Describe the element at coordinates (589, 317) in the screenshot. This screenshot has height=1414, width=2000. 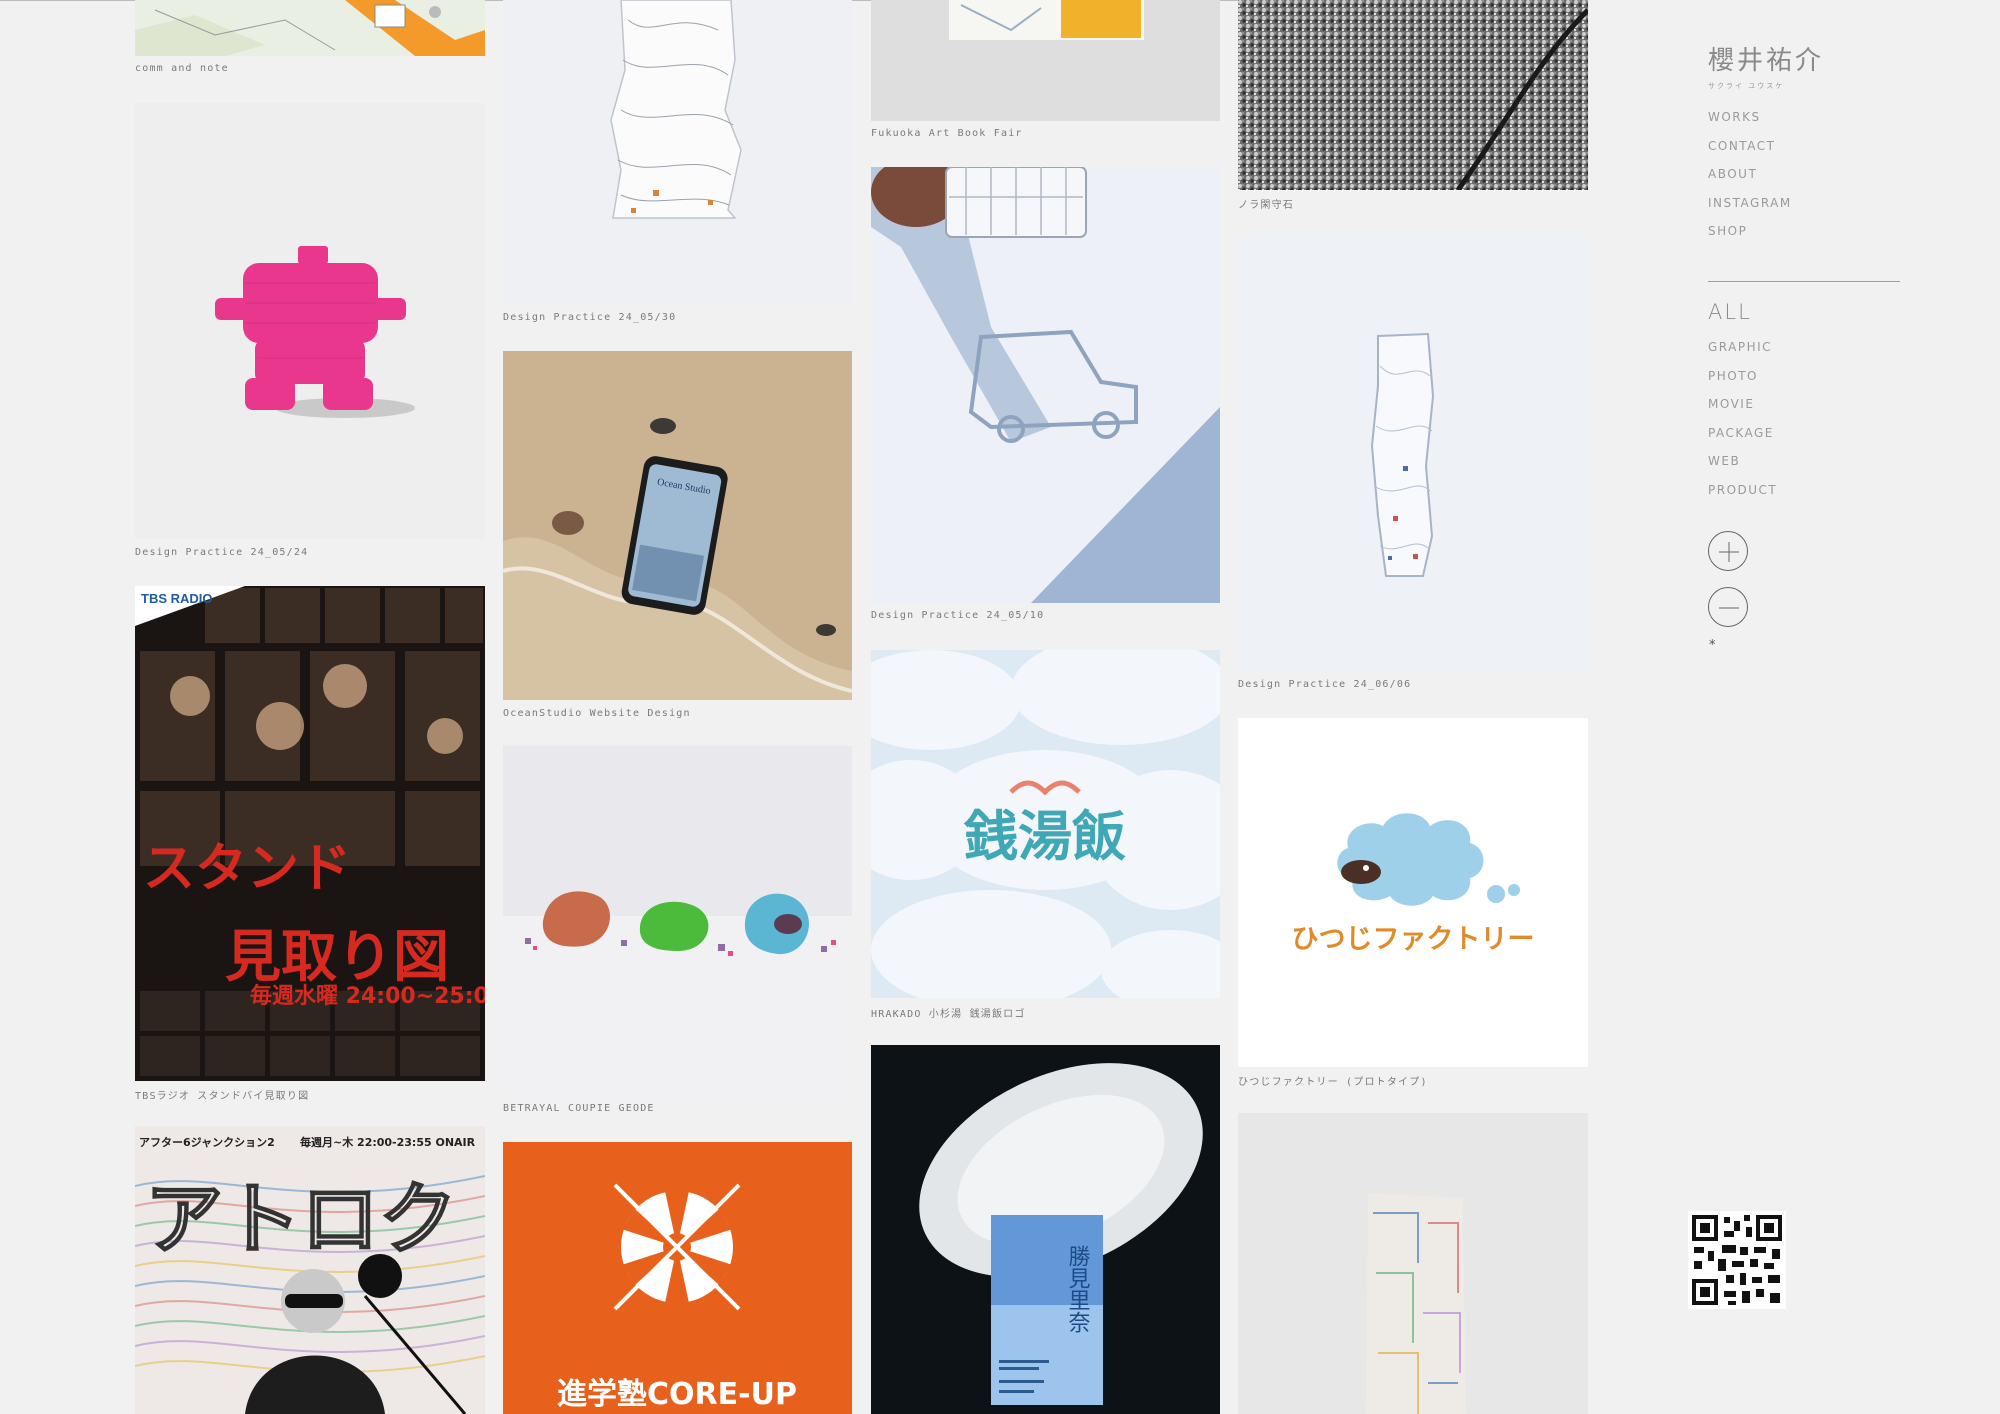
I see `work-caption: Design Practice 24_05/30` at that location.